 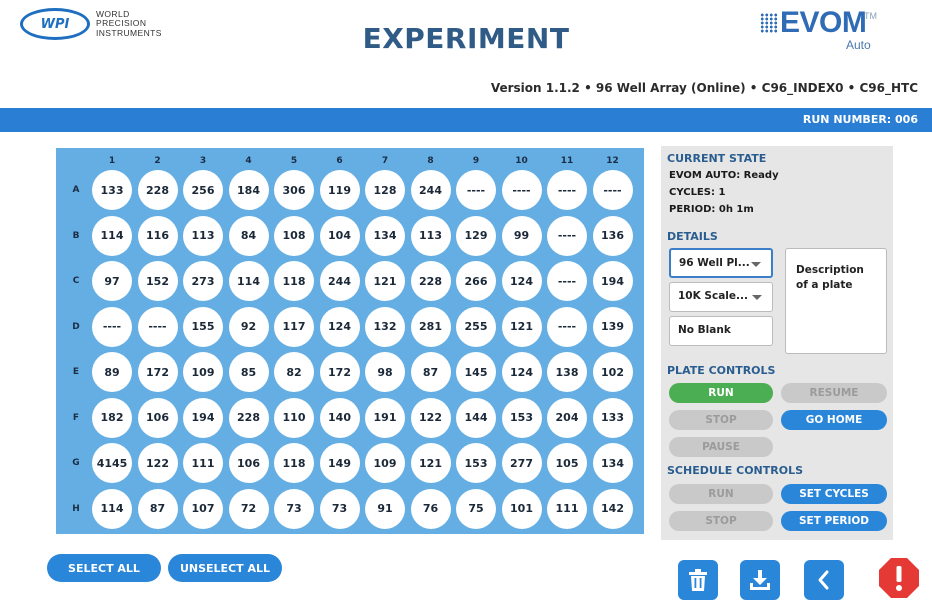 I want to click on column-header: 1, so click(x=112, y=161).